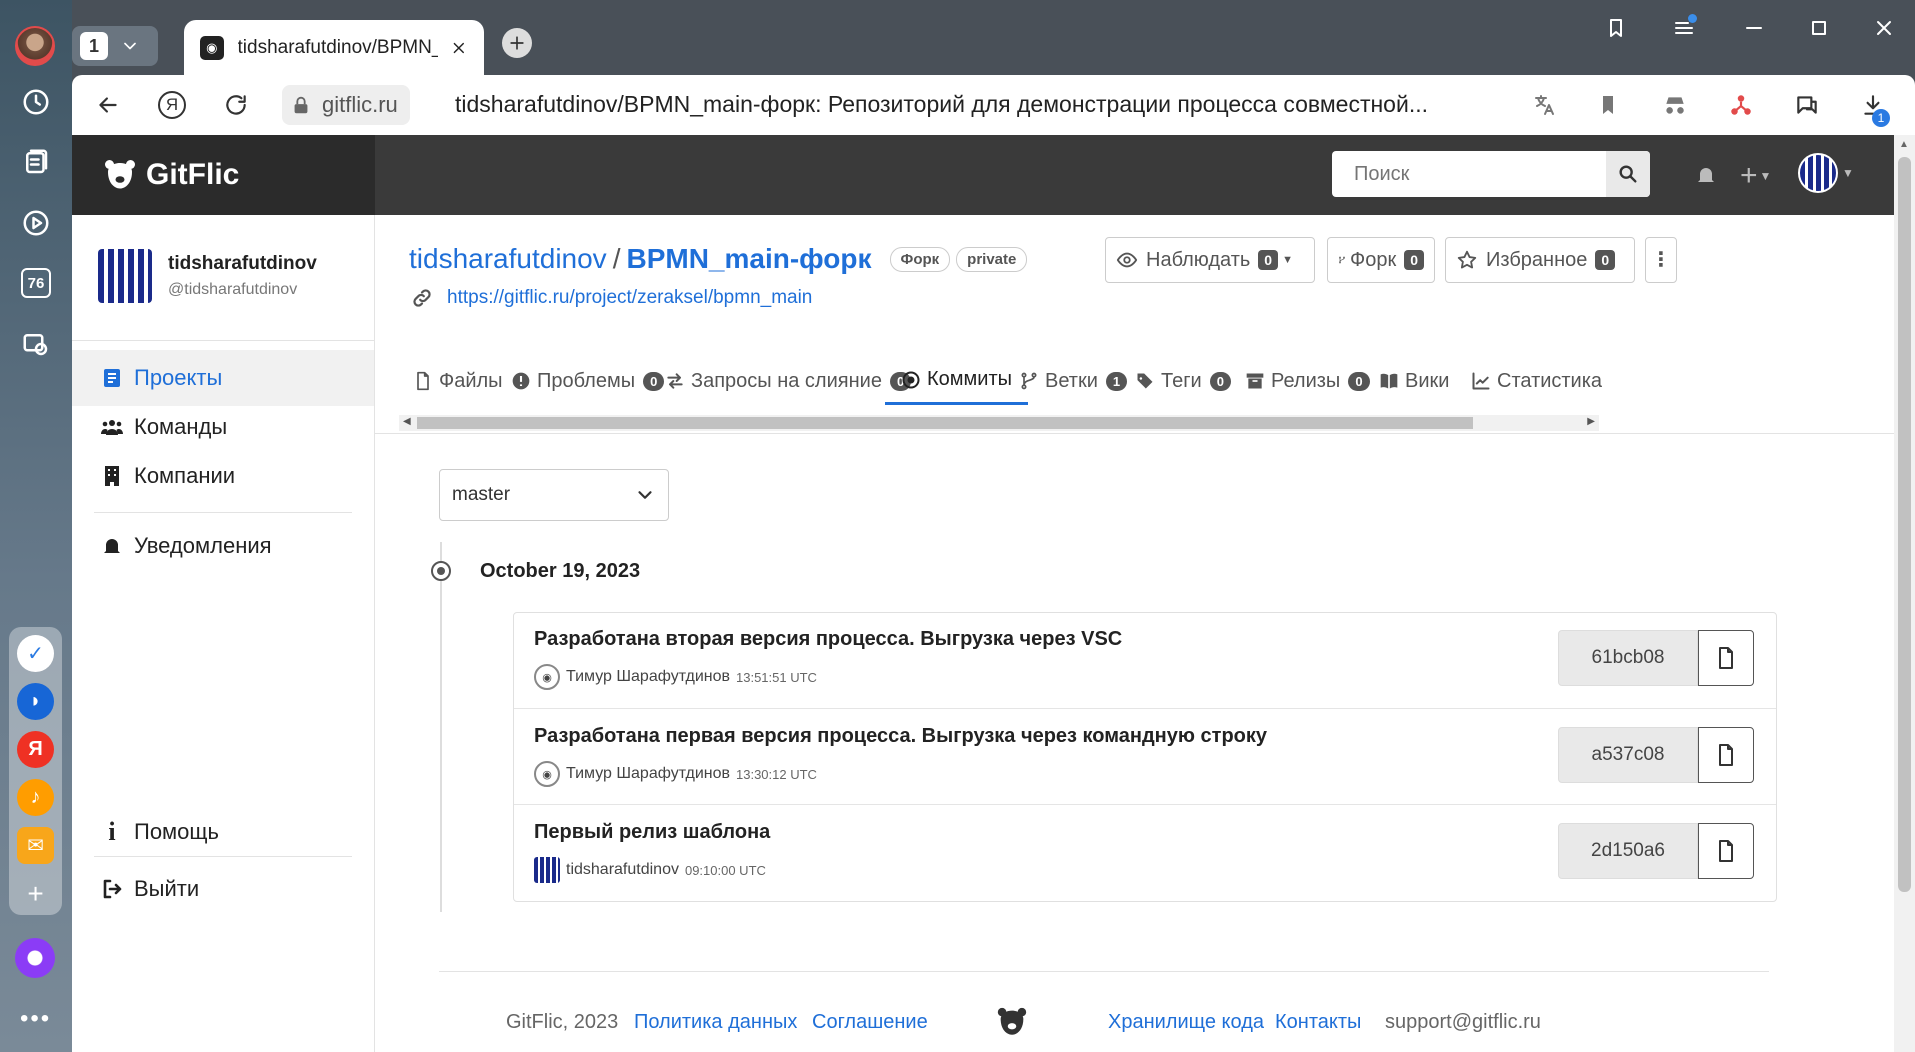  What do you see at coordinates (223, 175) in the screenshot?
I see `gitflic-logo: GitFlic` at bounding box center [223, 175].